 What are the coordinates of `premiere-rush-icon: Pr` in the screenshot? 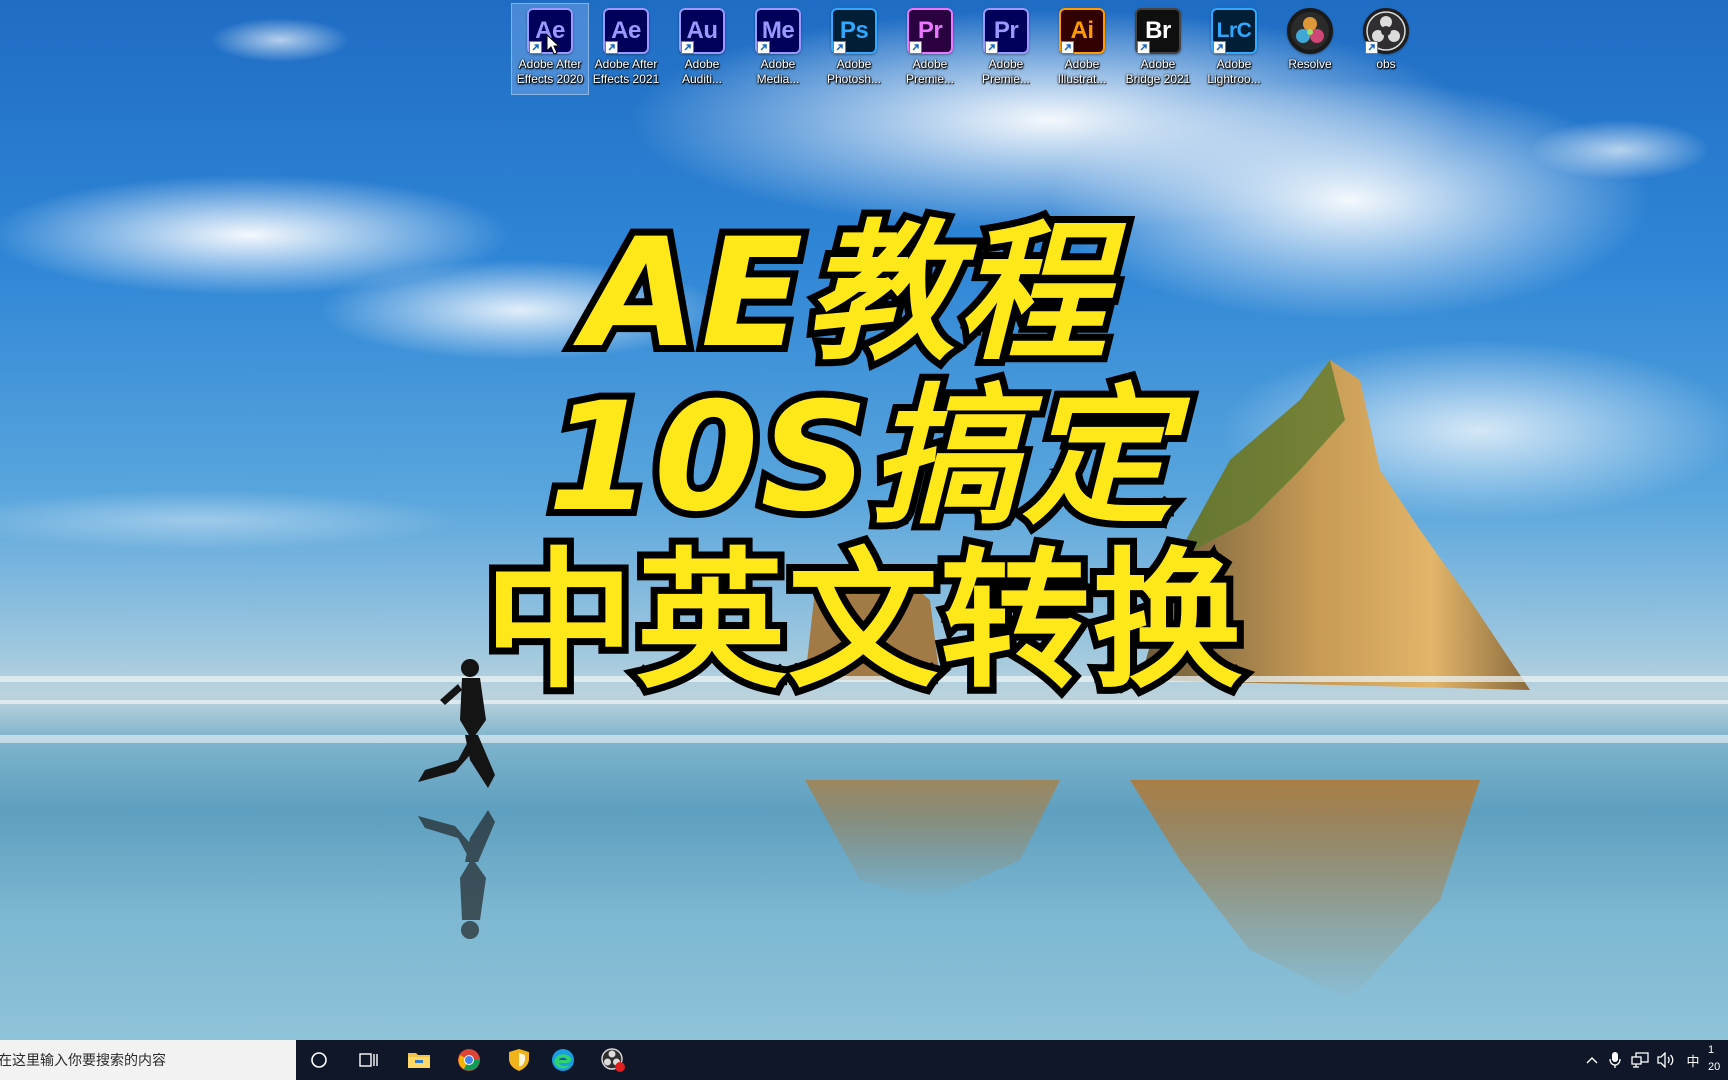 It's located at (930, 31).